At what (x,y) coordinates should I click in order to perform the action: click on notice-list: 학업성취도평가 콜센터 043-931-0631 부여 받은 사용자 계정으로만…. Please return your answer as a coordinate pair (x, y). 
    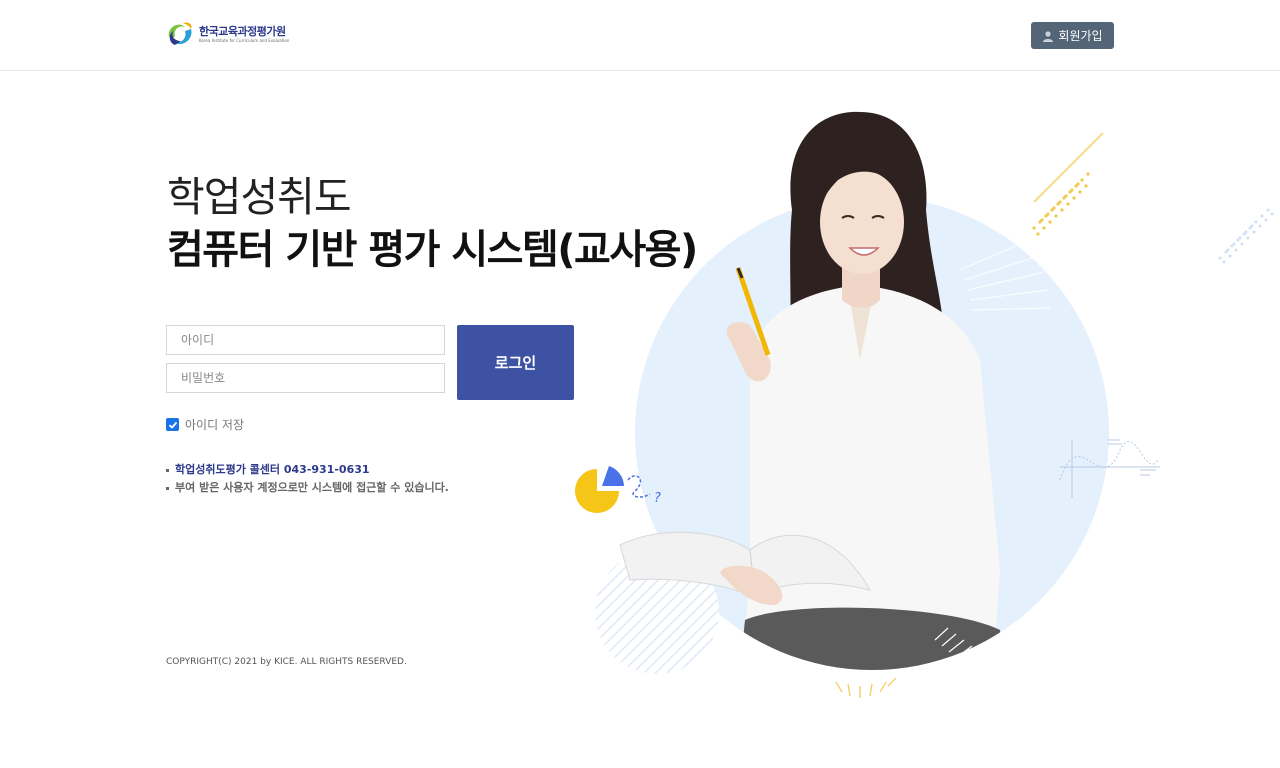
    Looking at the image, I should click on (307, 479).